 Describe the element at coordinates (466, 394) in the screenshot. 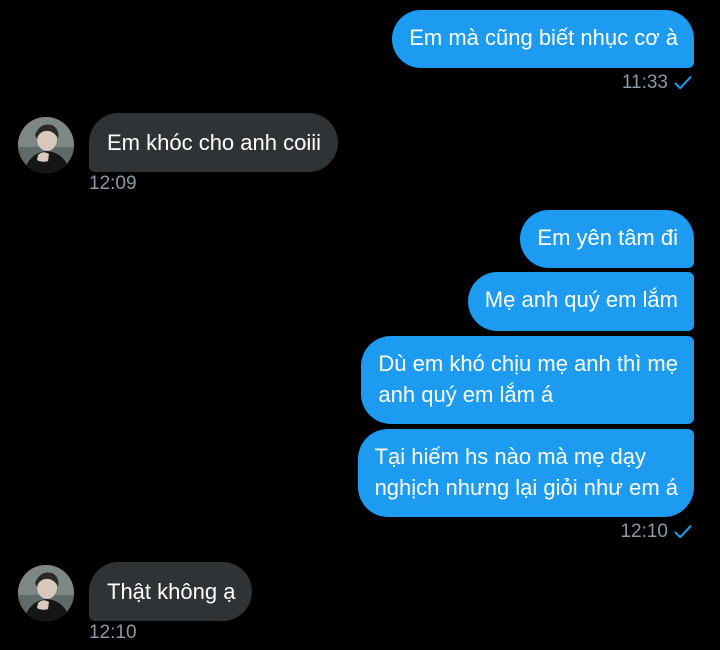

I see `message-line: anh quý em lắm á` at that location.